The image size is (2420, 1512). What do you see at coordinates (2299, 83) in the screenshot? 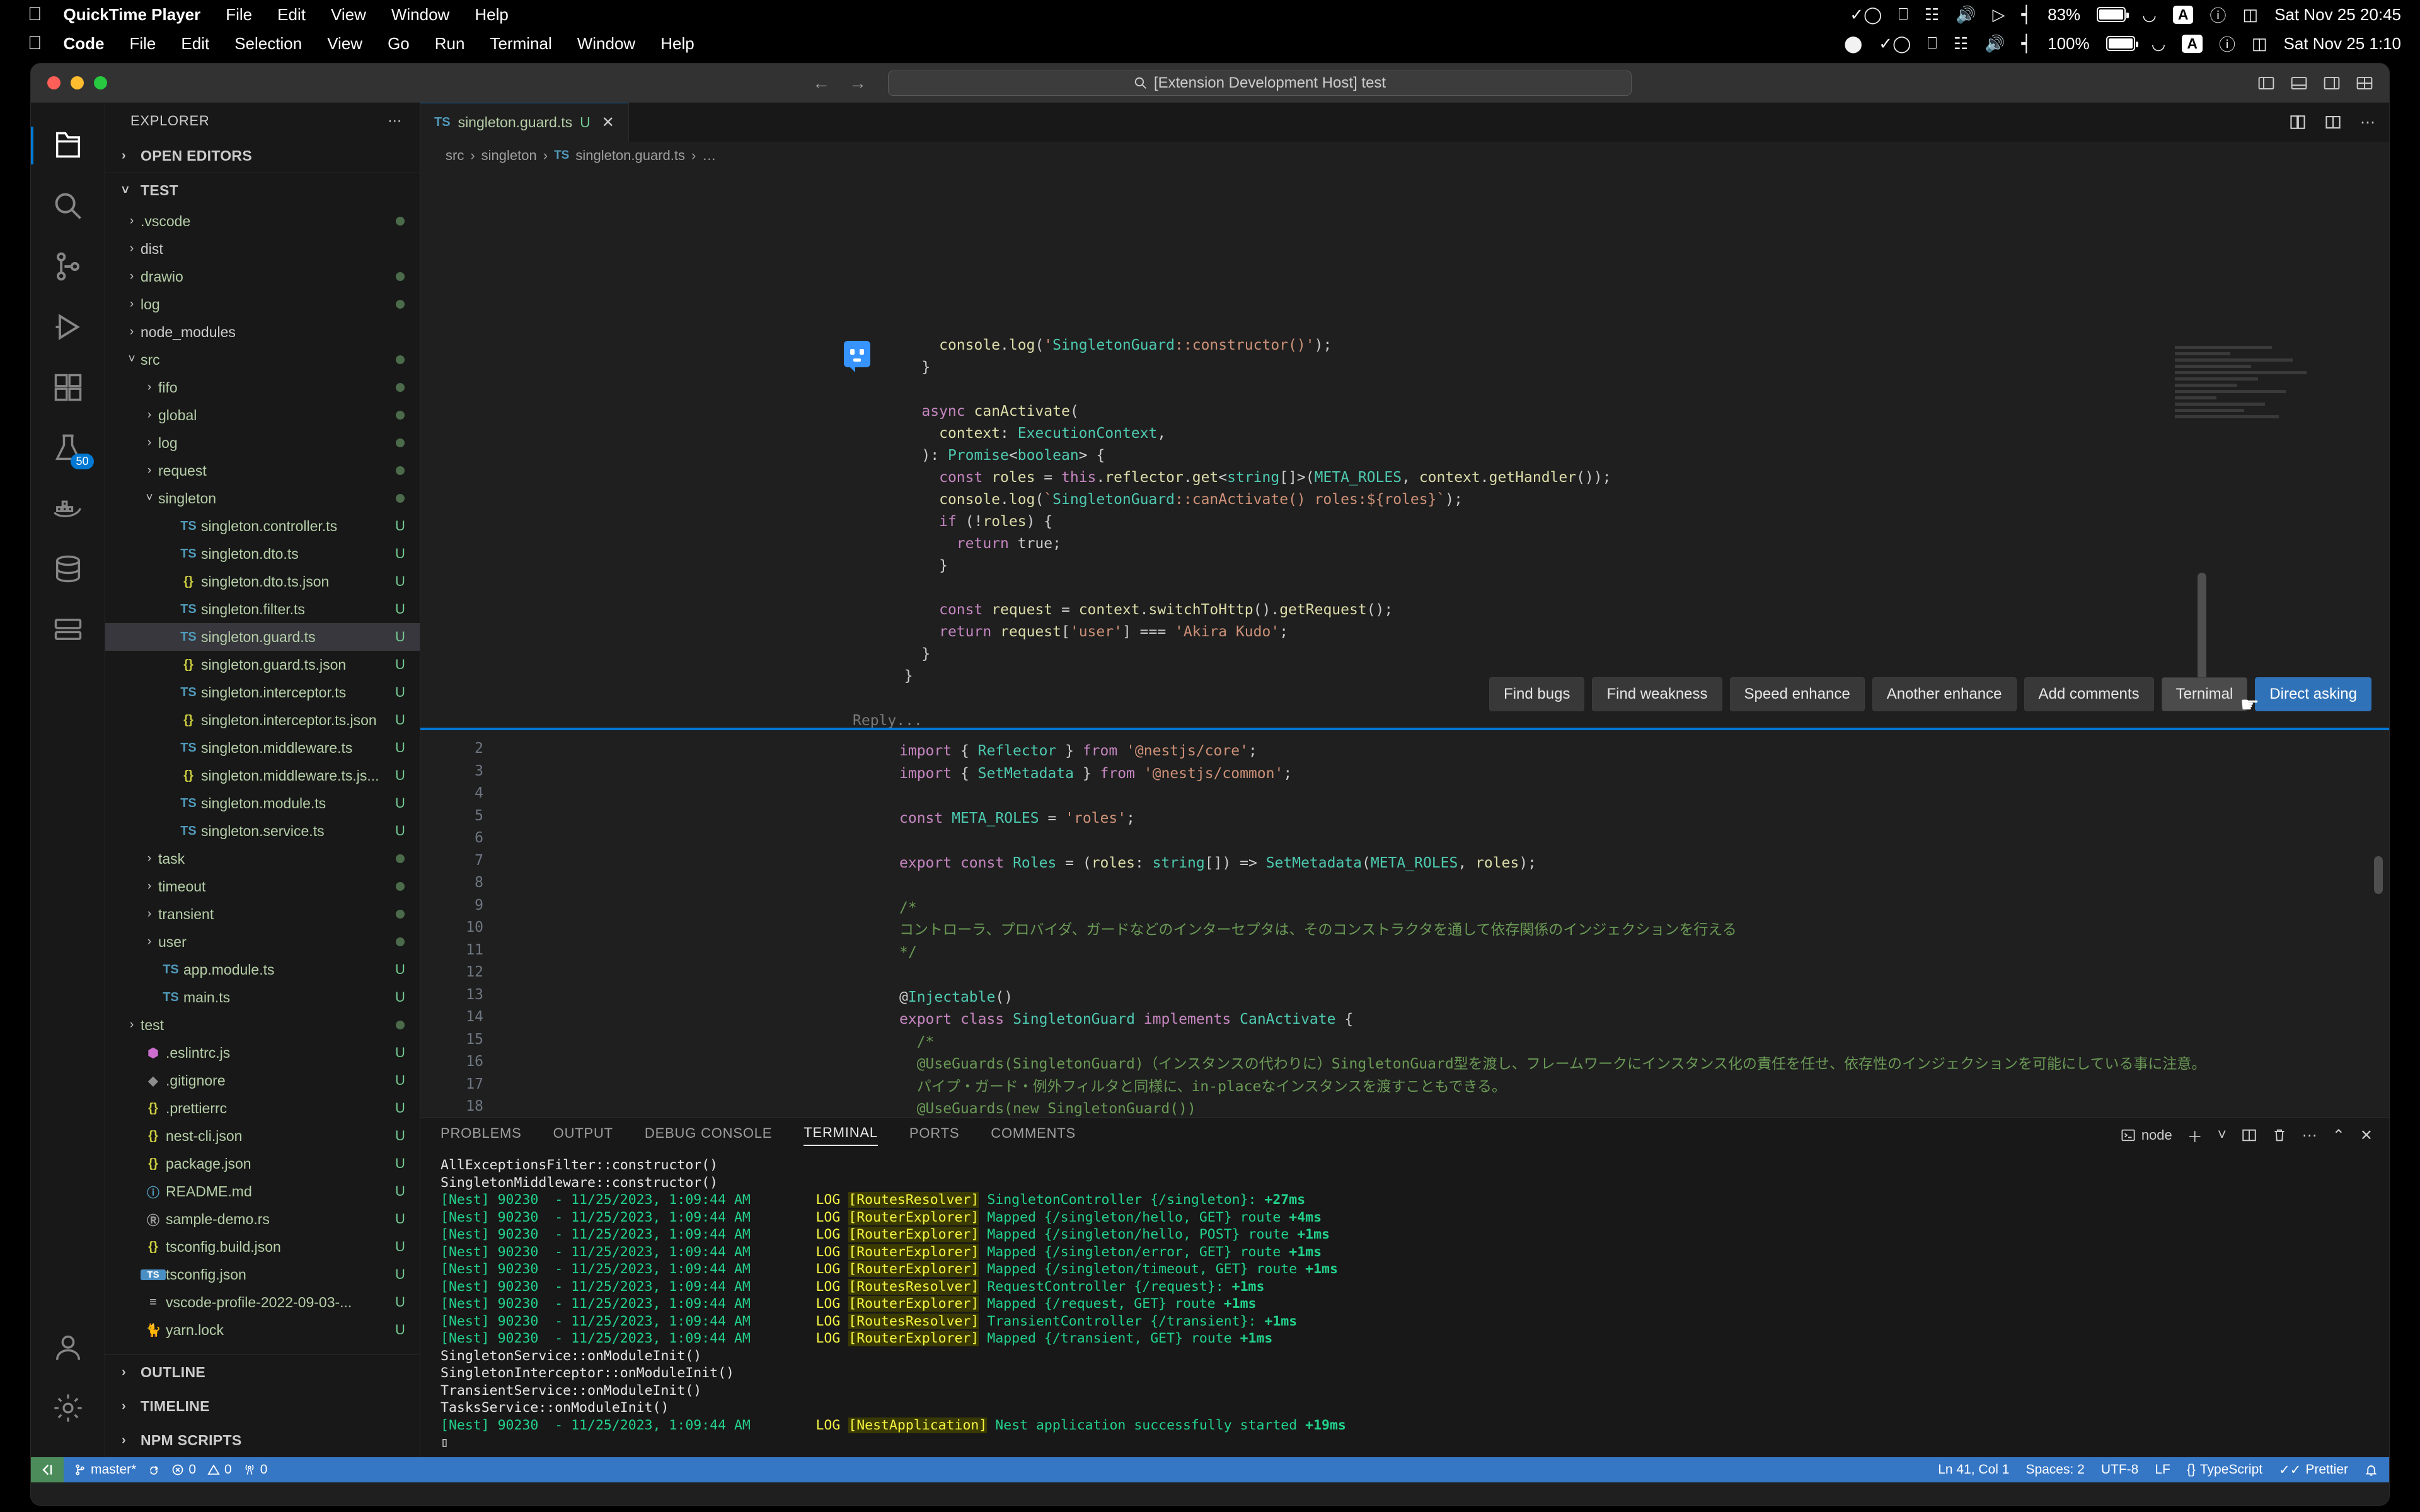
I see `toggle-panel-icon` at bounding box center [2299, 83].